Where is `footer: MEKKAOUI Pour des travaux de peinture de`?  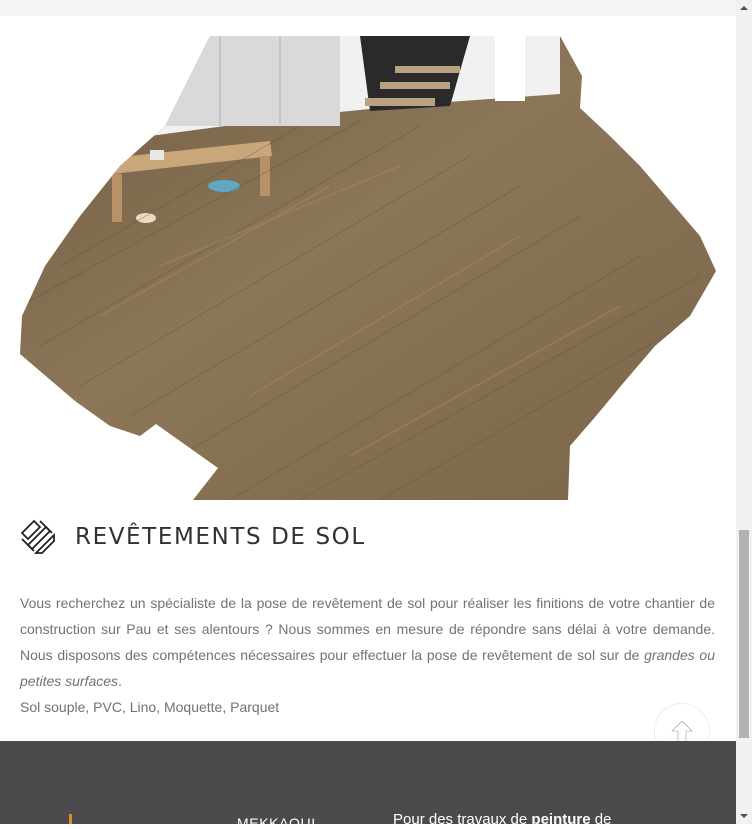 footer: MEKKAOUI Pour des travaux de peinture de is located at coordinates (368, 782).